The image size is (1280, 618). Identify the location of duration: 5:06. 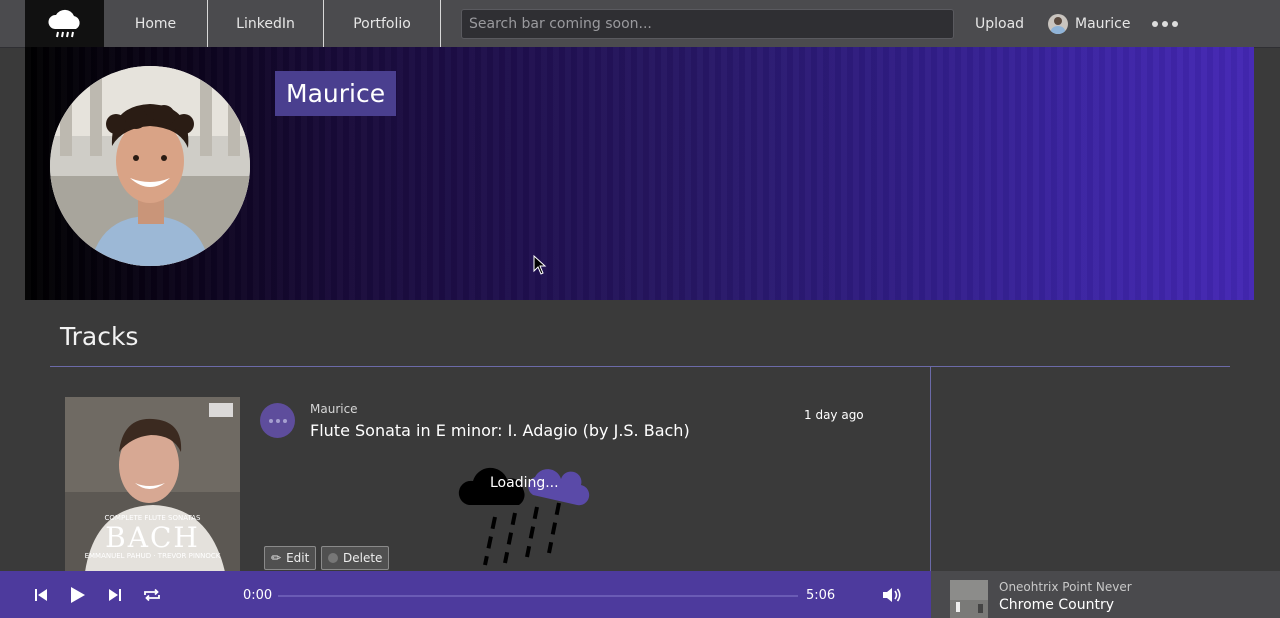
(821, 595).